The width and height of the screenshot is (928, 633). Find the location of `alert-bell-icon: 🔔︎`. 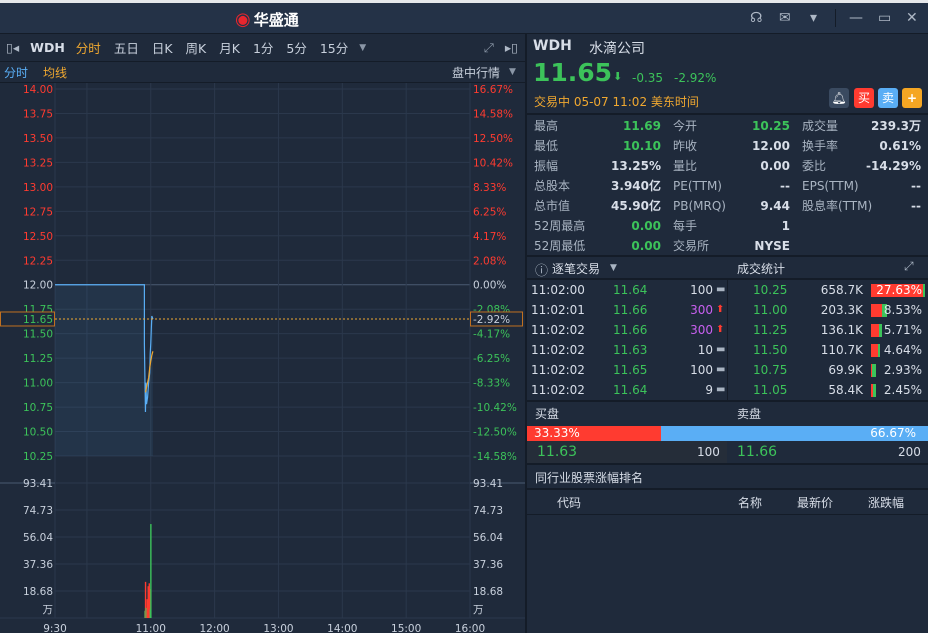

alert-bell-icon: 🔔︎ is located at coordinates (839, 98).